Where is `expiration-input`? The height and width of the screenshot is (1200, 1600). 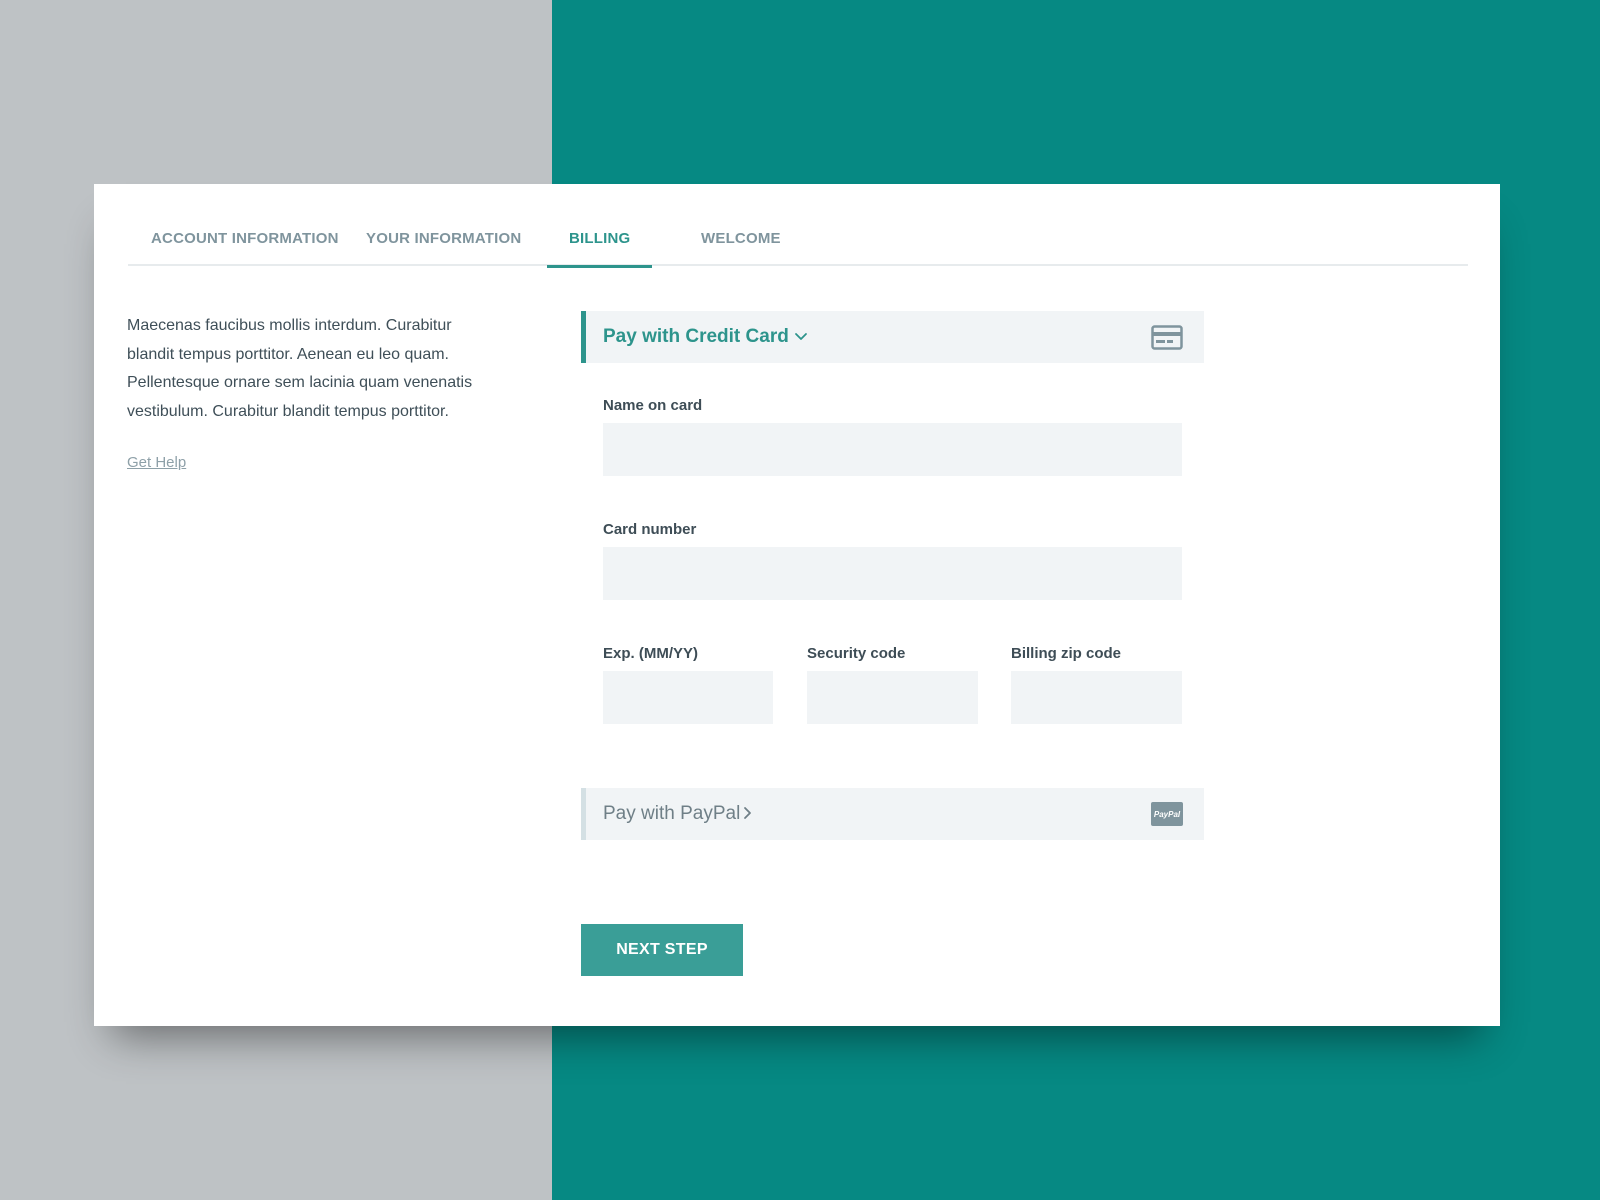 expiration-input is located at coordinates (688, 697).